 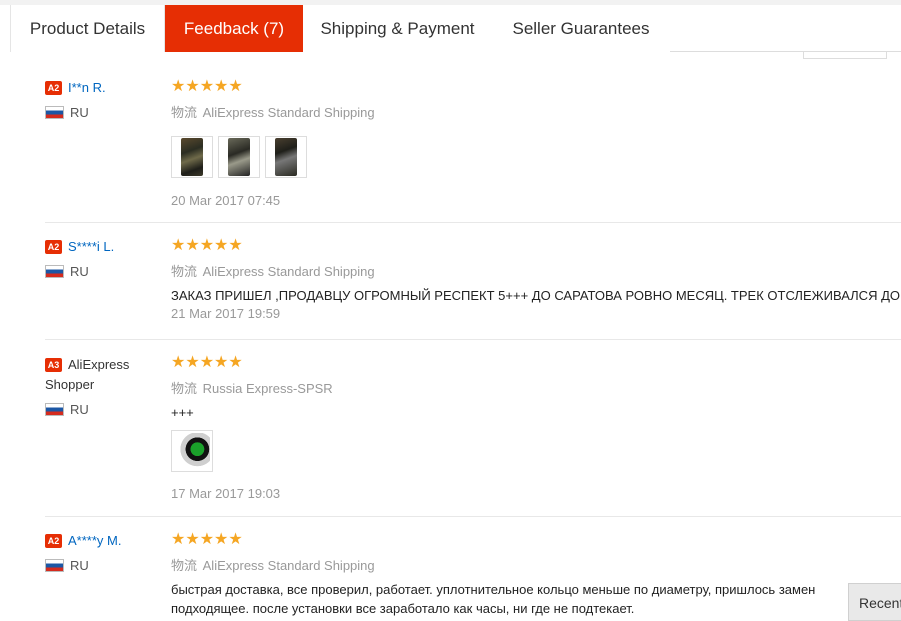 I want to click on feedback-user: A2 I**n R. RU, so click(x=105, y=99).